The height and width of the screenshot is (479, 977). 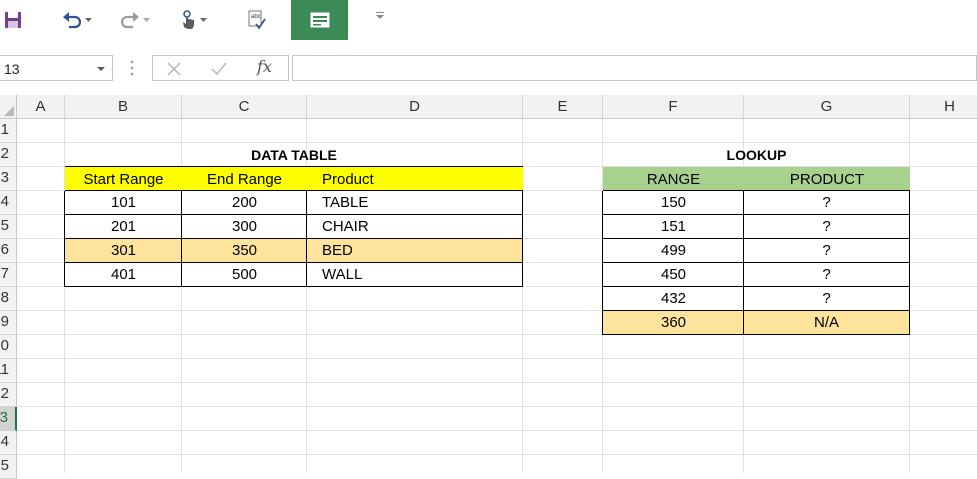 What do you see at coordinates (123, 179) in the screenshot?
I see `data-table-header: Start Range` at bounding box center [123, 179].